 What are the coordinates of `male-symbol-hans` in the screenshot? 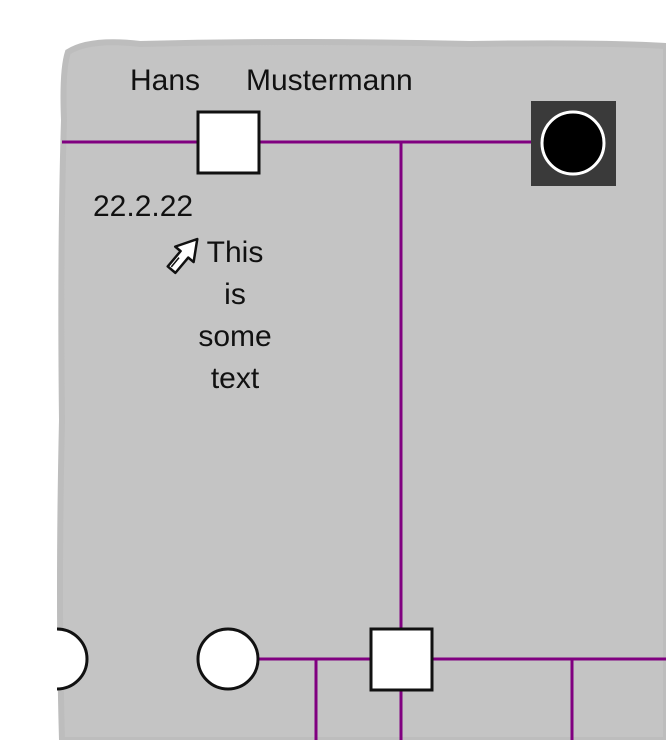 It's located at (228, 142).